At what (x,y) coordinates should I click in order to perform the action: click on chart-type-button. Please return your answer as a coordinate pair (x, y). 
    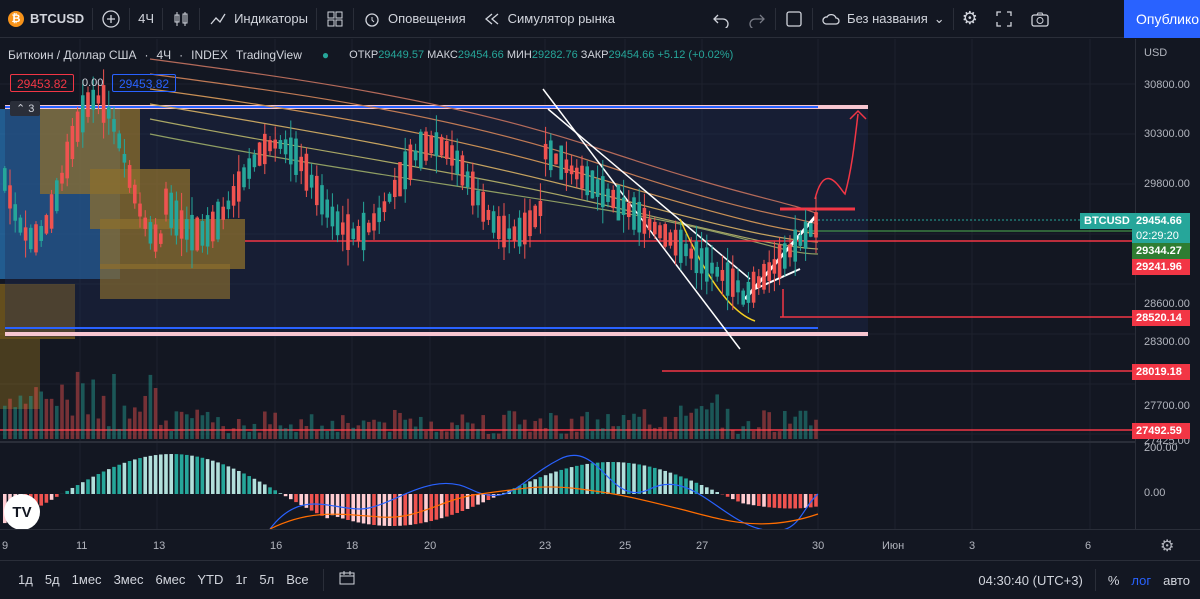
    Looking at the image, I should click on (181, 19).